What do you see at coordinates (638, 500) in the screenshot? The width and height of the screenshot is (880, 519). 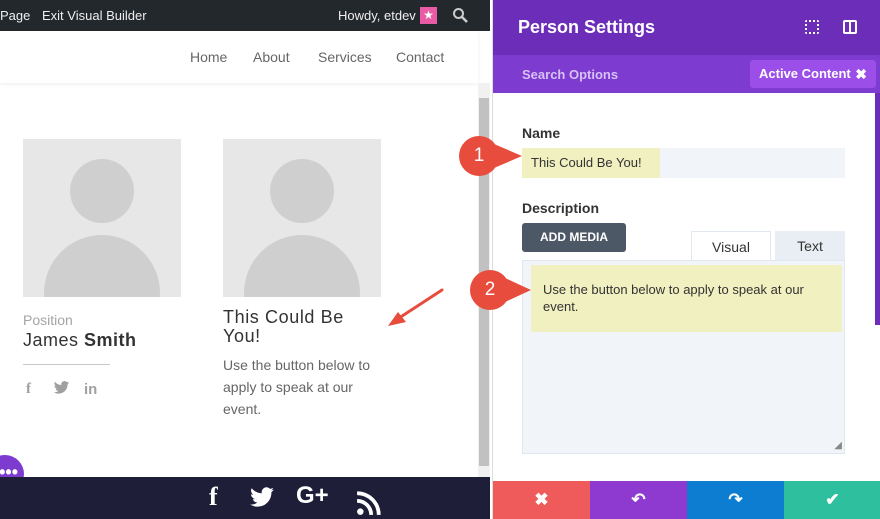 I see `undo-button: ↶` at bounding box center [638, 500].